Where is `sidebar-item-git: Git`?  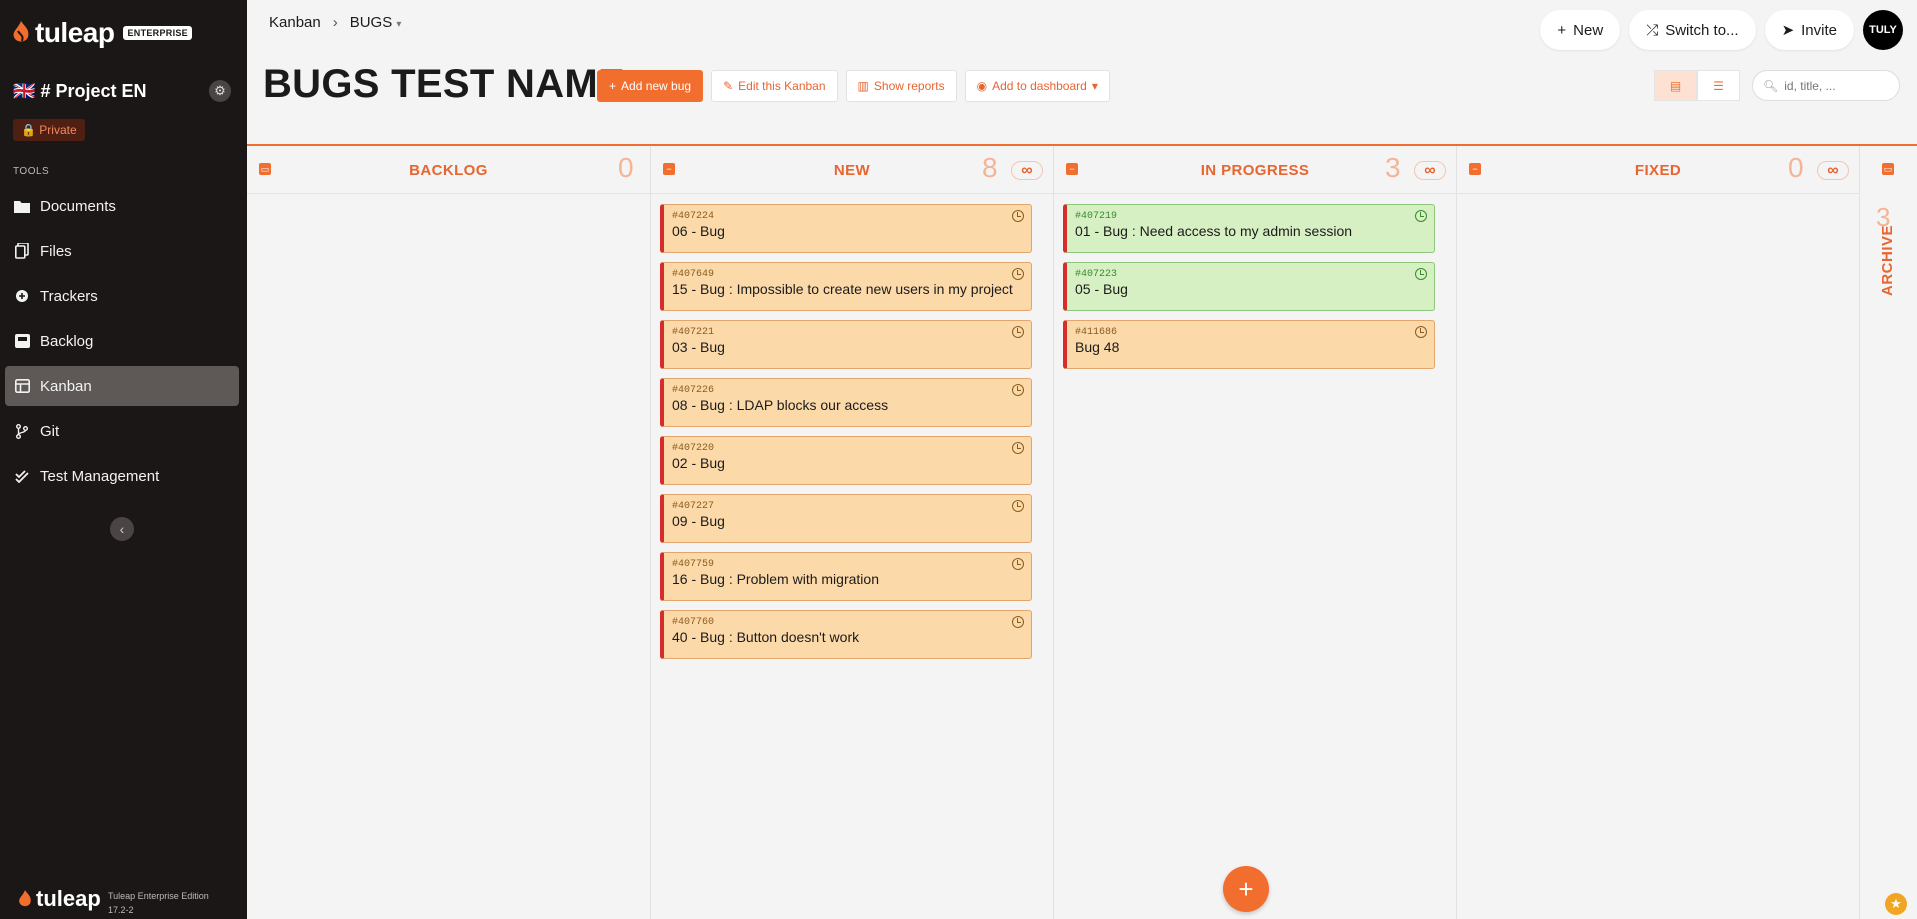
sidebar-item-git: Git is located at coordinates (122, 431).